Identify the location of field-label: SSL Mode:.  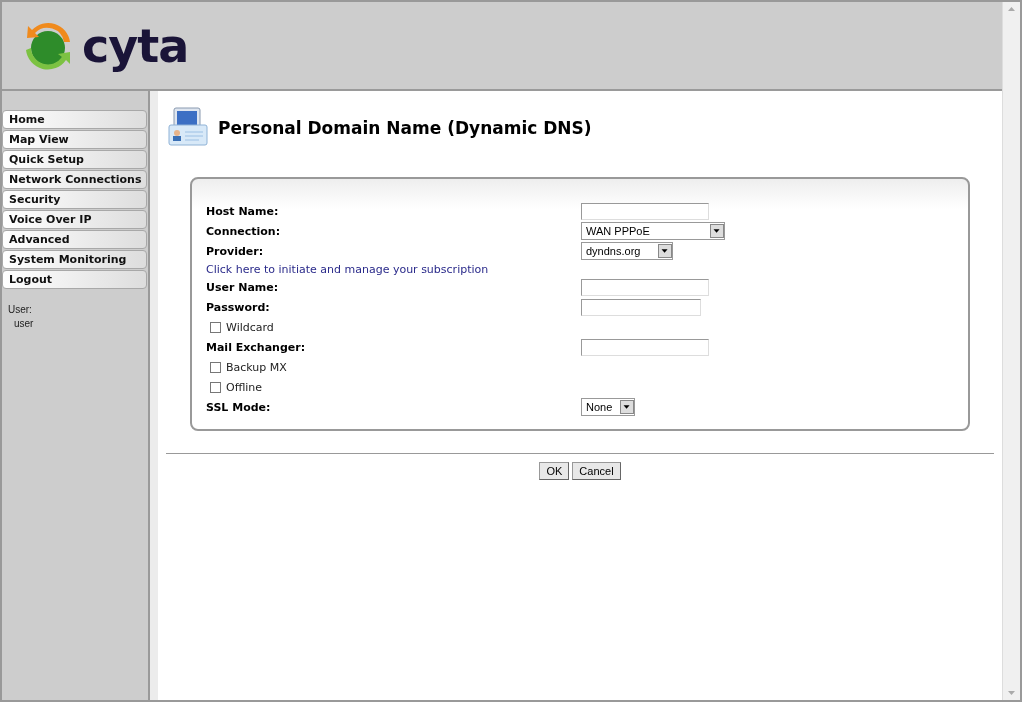
(239, 407).